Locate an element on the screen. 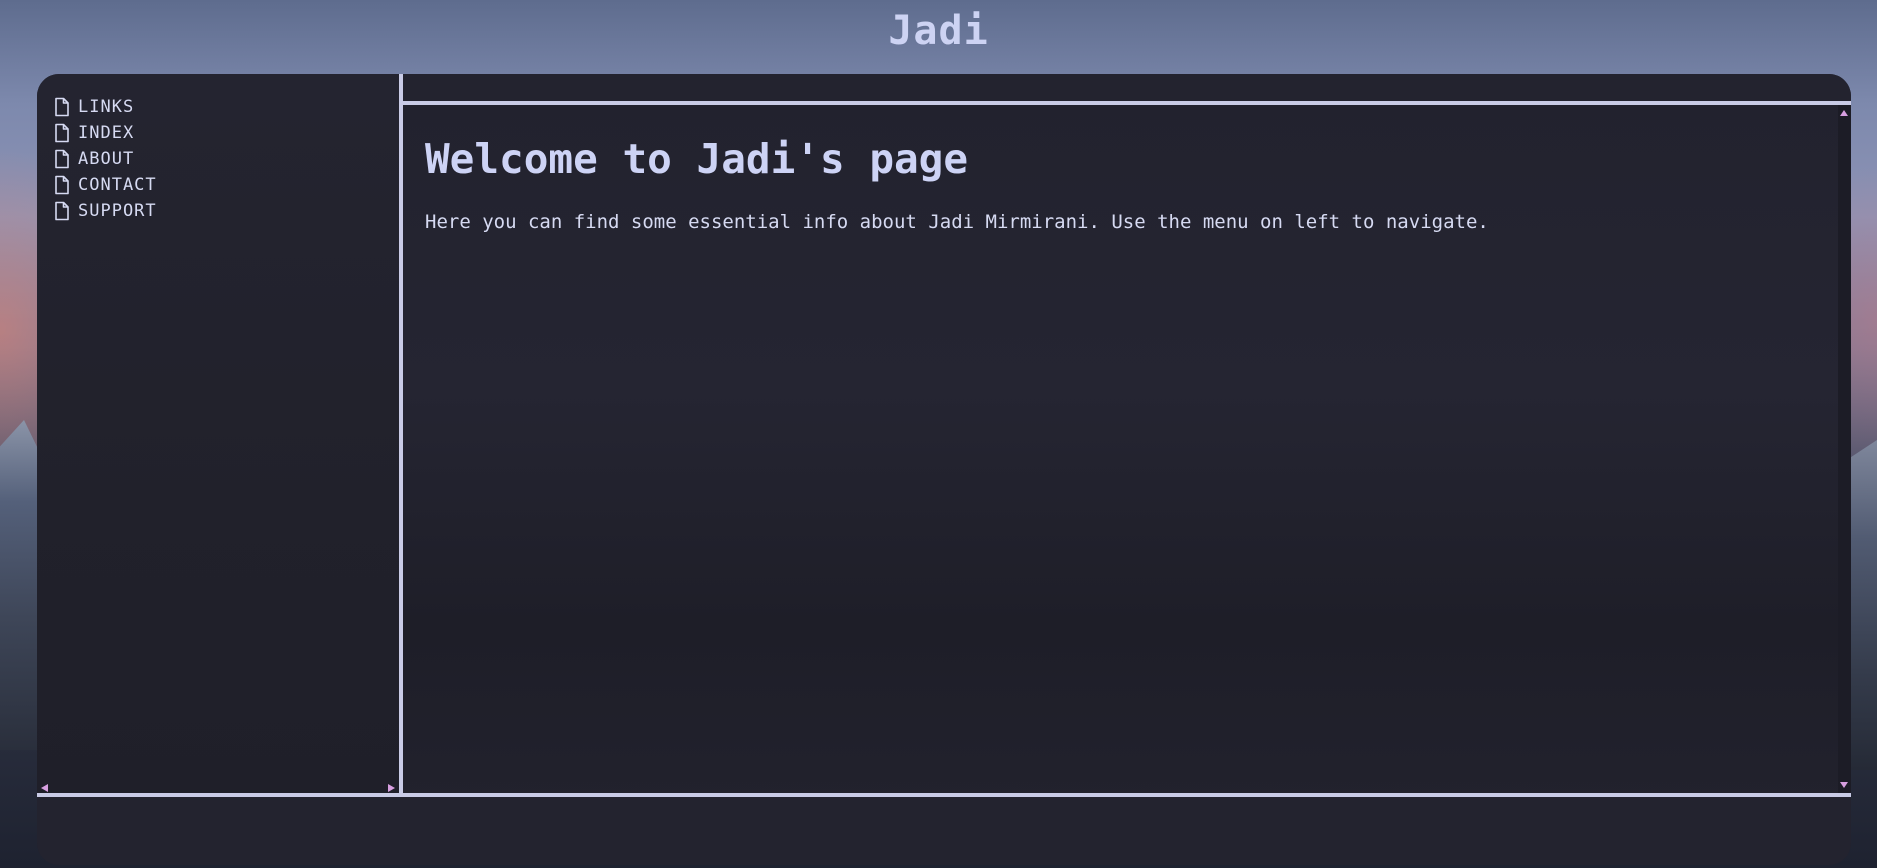 The width and height of the screenshot is (1877, 868). sidebar-item-label: SUPPORT is located at coordinates (117, 211).